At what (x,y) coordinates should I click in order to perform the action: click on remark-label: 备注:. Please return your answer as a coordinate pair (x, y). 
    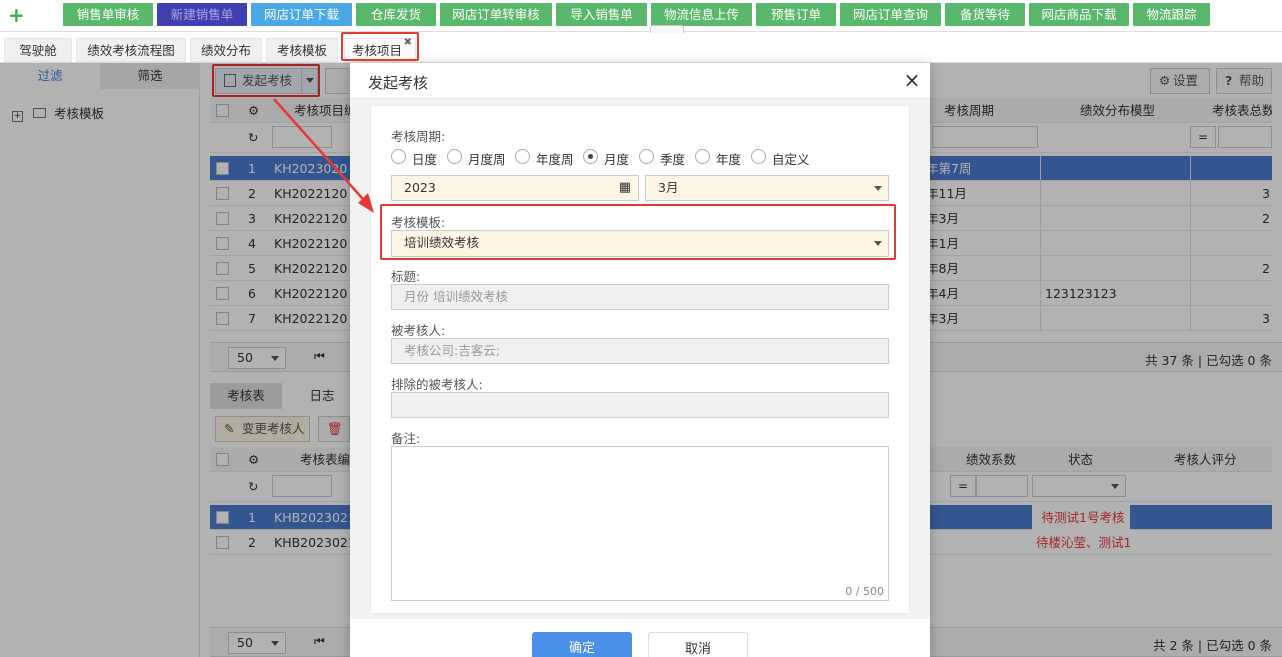
    Looking at the image, I should click on (406, 438).